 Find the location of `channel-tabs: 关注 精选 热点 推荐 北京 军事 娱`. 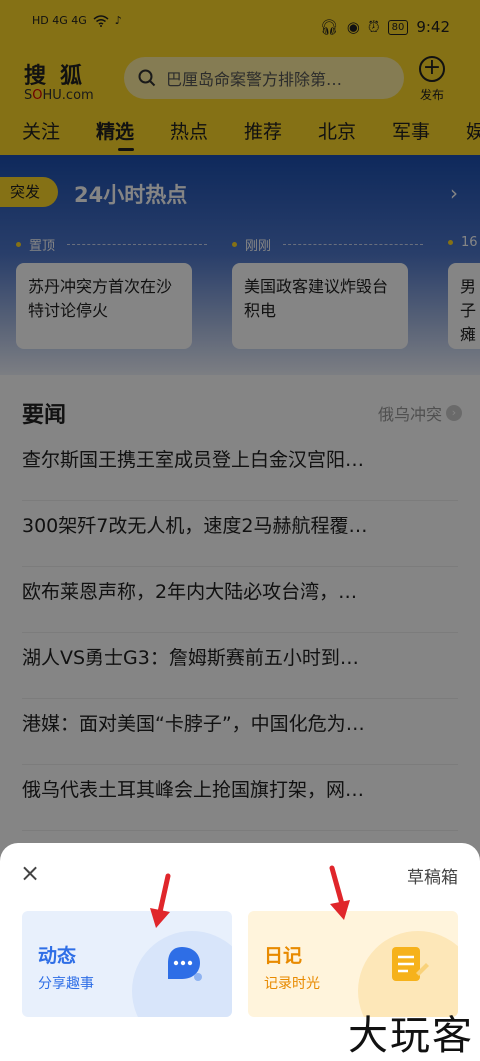

channel-tabs: 关注 精选 热点 推荐 北京 军事 娱 is located at coordinates (240, 132).